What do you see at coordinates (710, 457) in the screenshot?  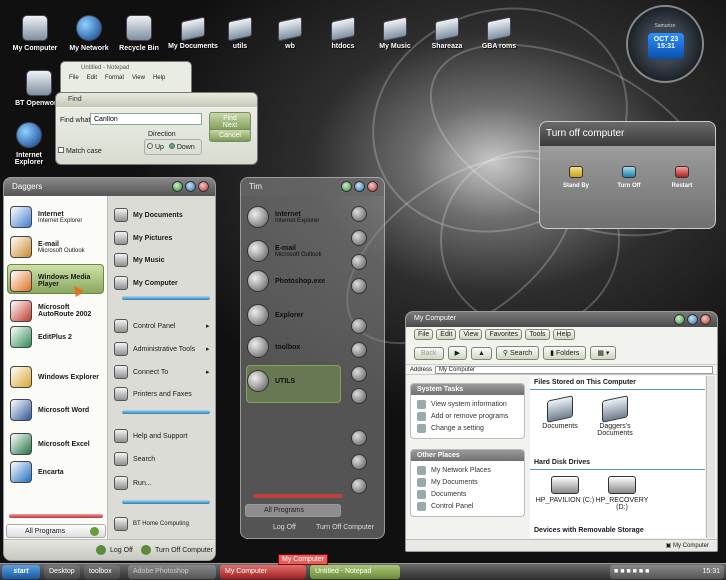 I see `explorer-scrollbar` at bounding box center [710, 457].